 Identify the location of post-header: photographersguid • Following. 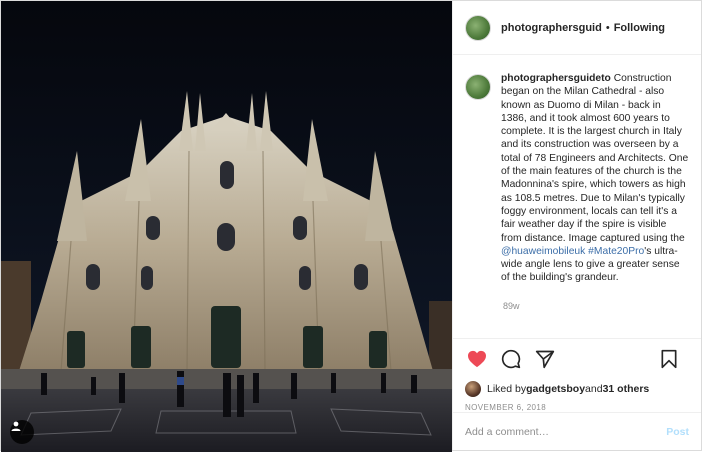
(577, 28).